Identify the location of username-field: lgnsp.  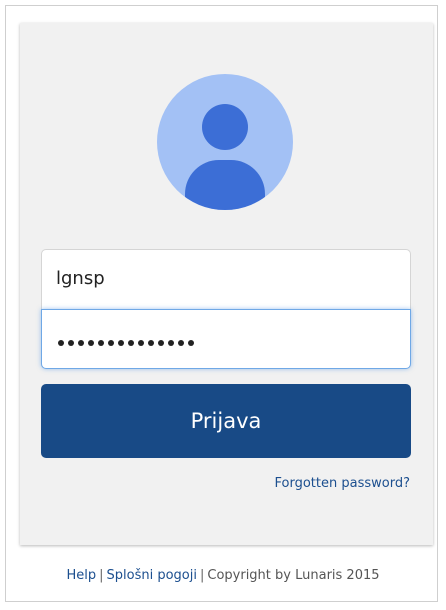
(226, 279).